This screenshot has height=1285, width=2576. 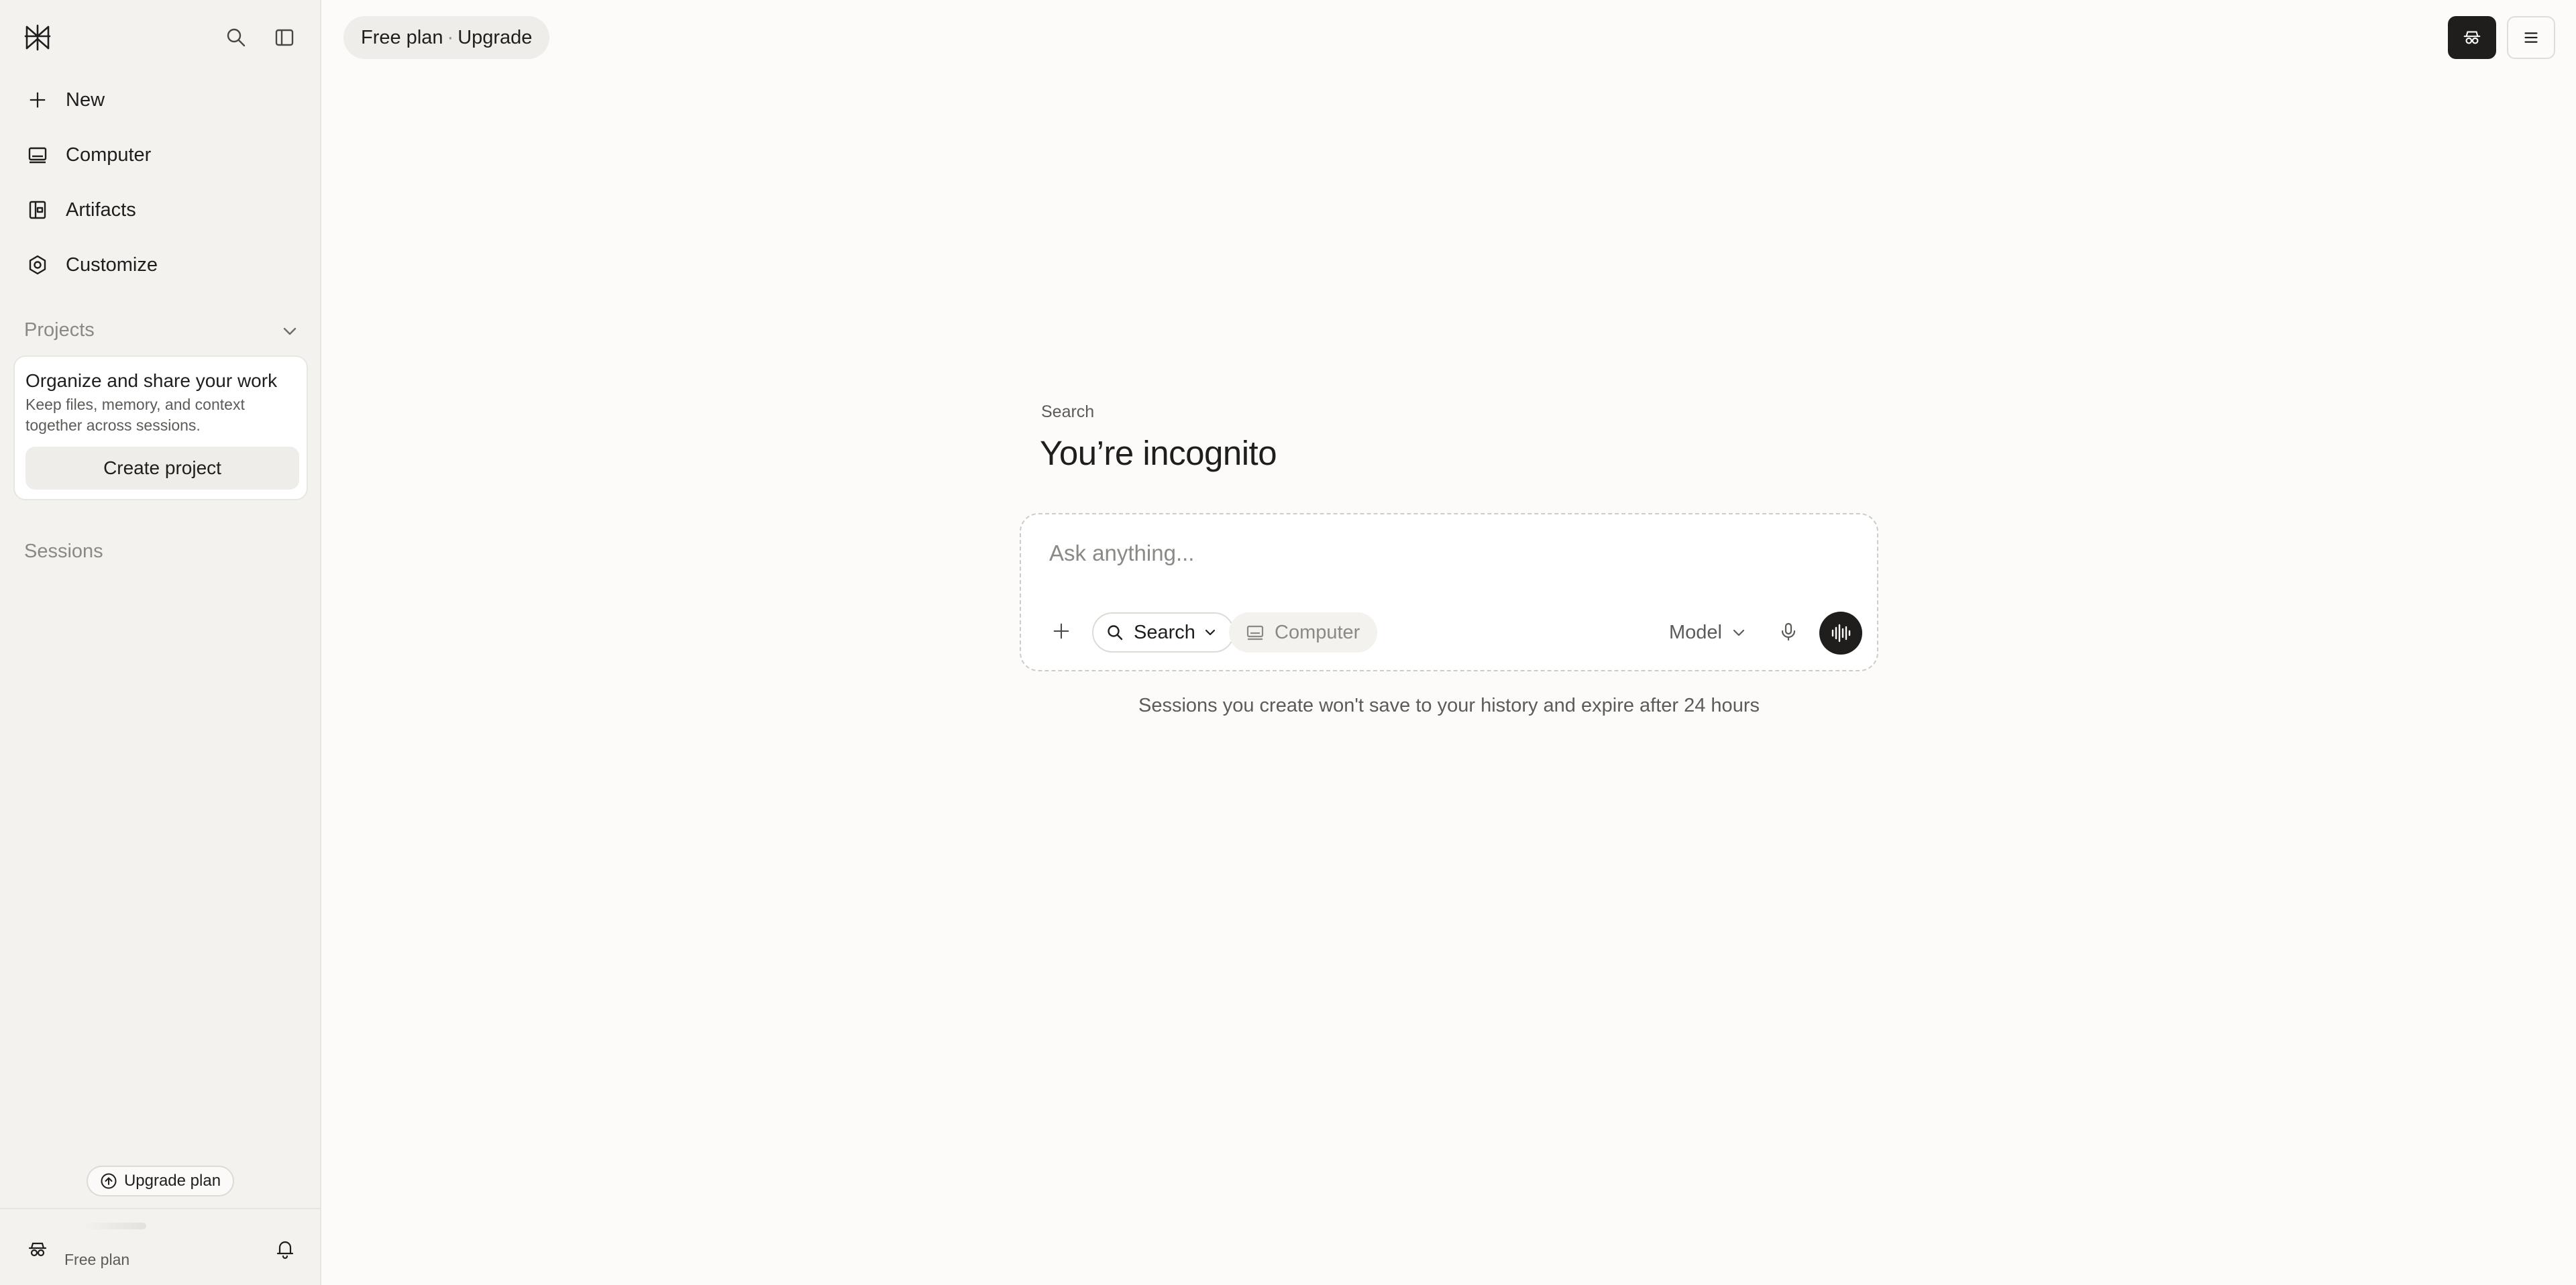 I want to click on upgrade-plan-button: Upgrade plan, so click(x=160, y=1181).